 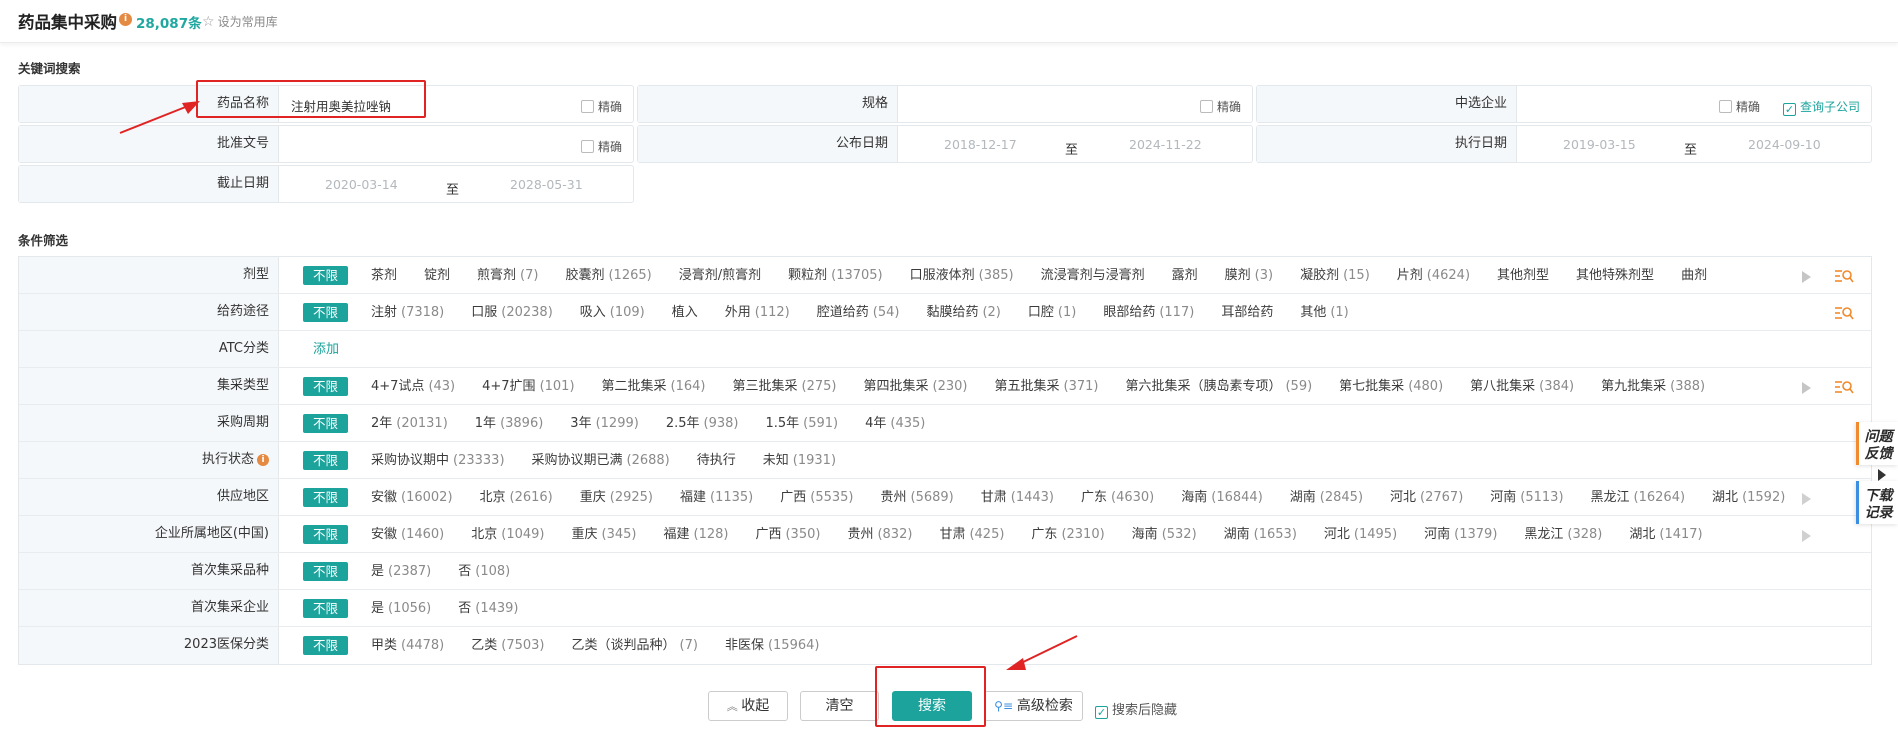 I want to click on filter-option: 安徽 (16002), so click(x=412, y=497).